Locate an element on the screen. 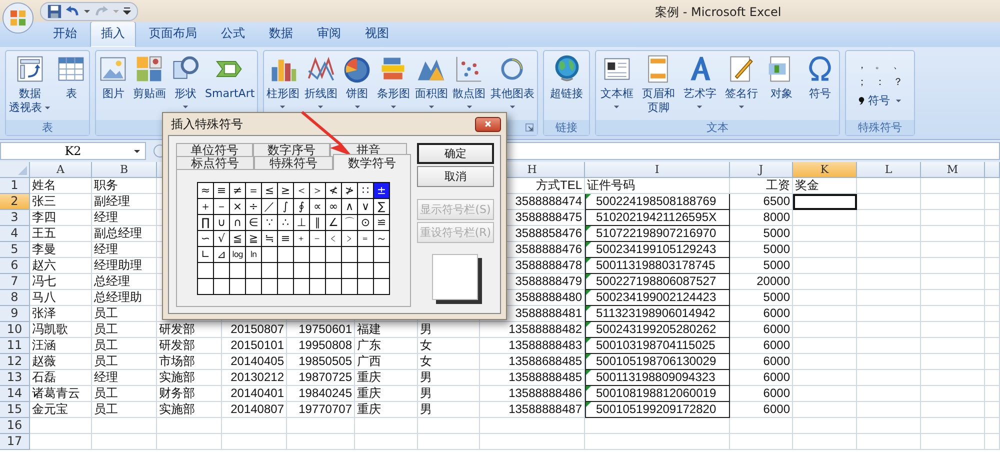  symbol-cell: × is located at coordinates (237, 206).